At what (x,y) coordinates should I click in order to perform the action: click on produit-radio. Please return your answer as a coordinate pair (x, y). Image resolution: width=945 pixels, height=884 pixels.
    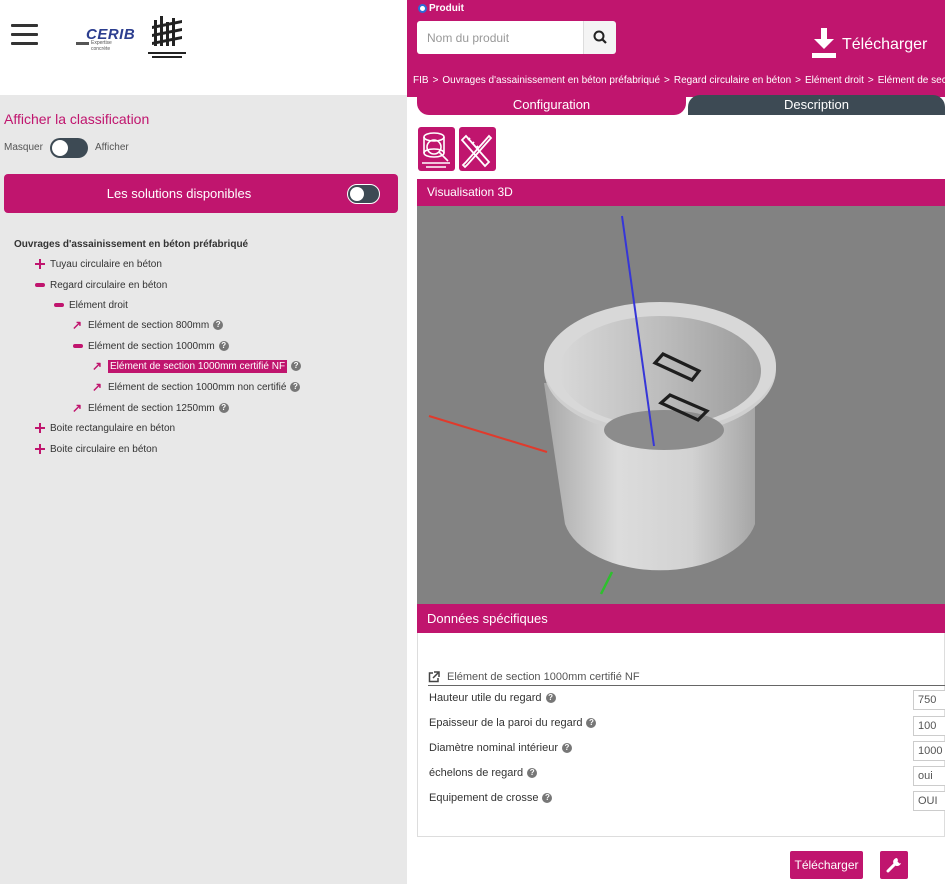
    Looking at the image, I should click on (422, 8).